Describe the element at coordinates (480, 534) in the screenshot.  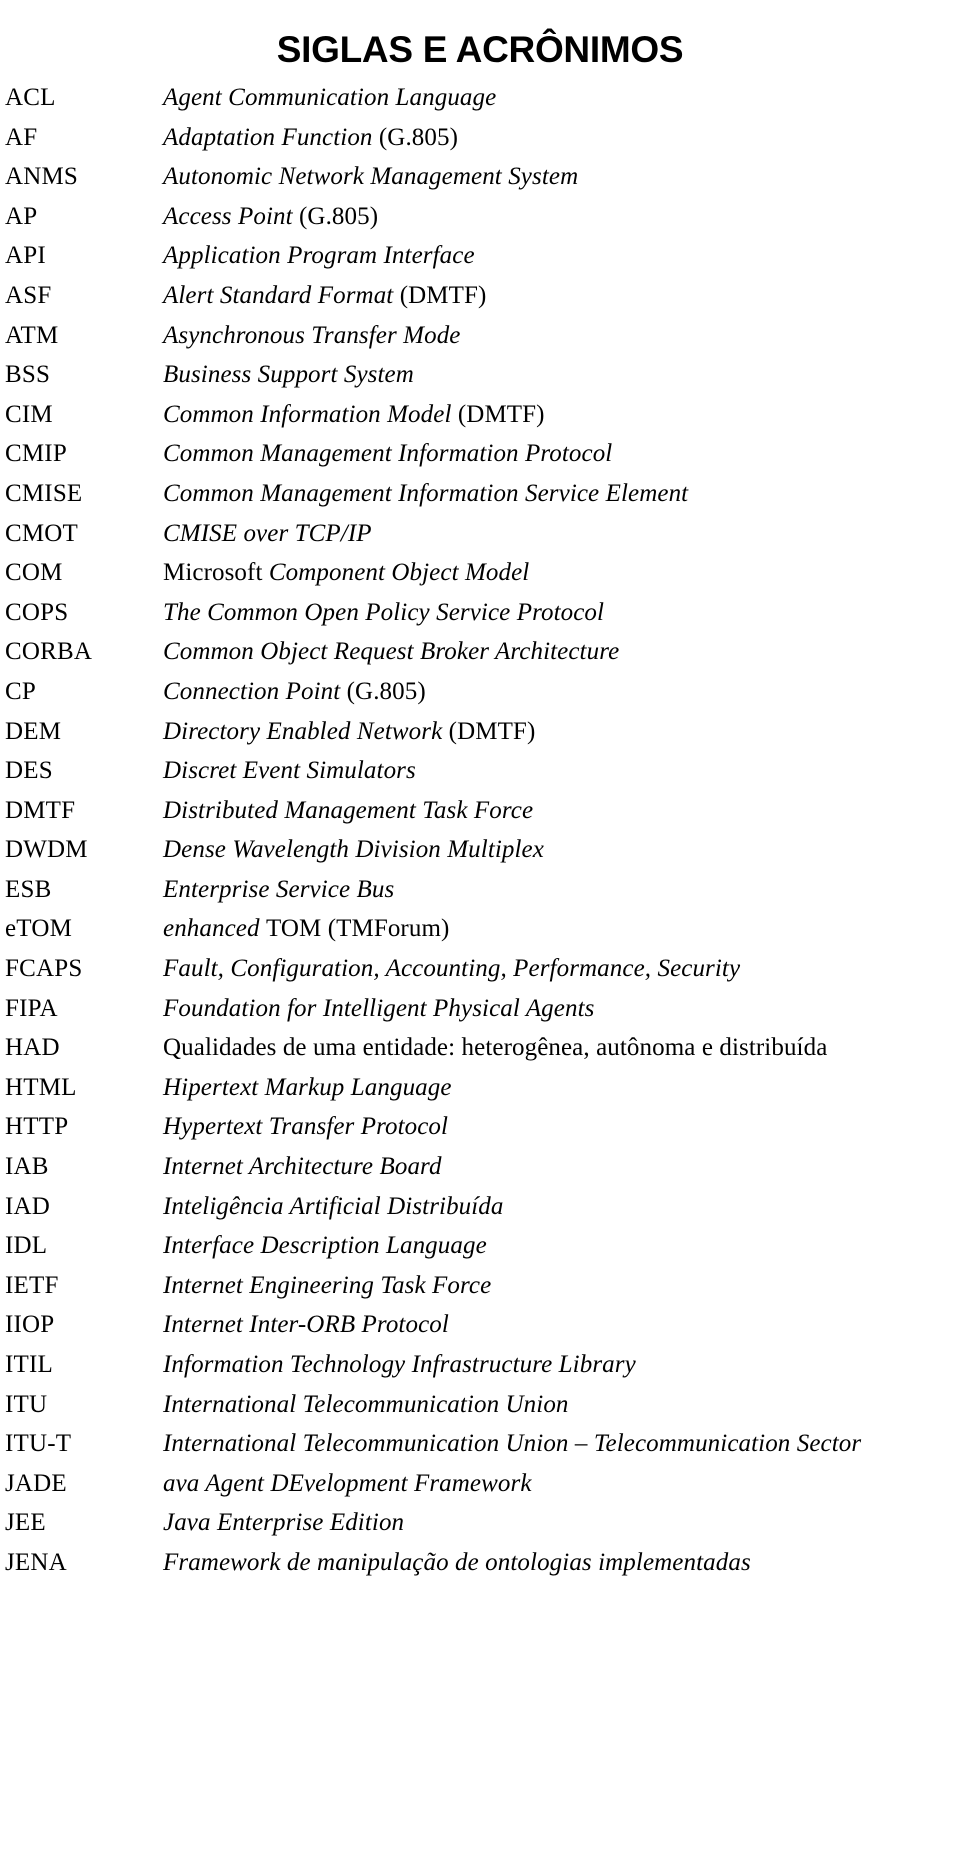
I see `glossary-entry: CMOT CMISE over TCP/IP` at that location.